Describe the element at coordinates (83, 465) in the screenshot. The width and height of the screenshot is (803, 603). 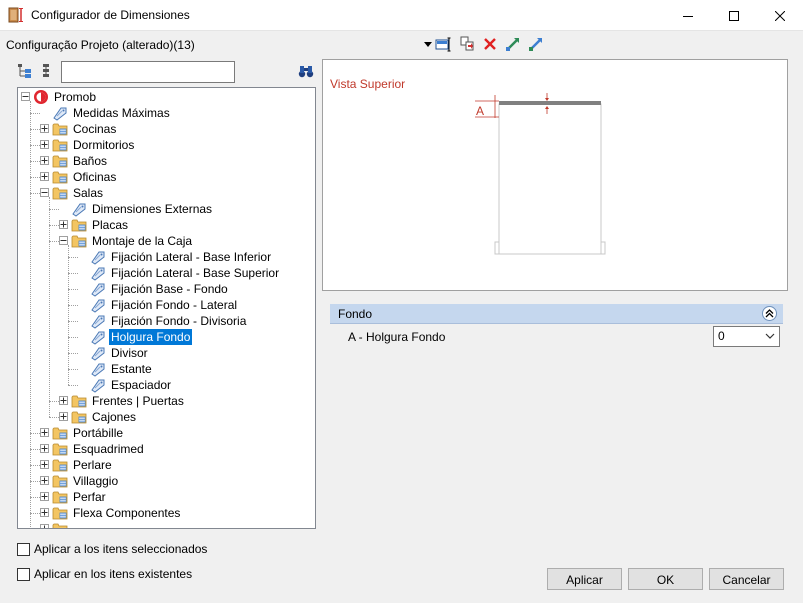
I see `tree-item: Perlare` at that location.